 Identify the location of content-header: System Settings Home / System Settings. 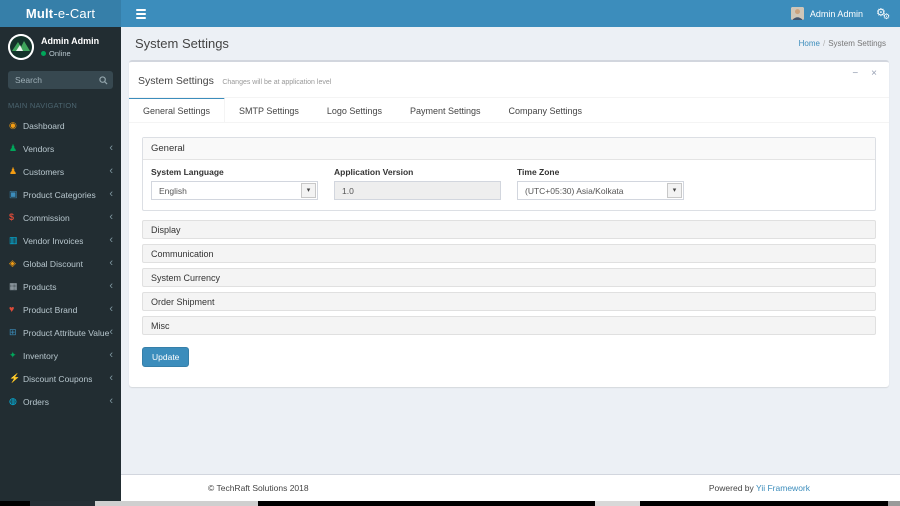
(510, 39).